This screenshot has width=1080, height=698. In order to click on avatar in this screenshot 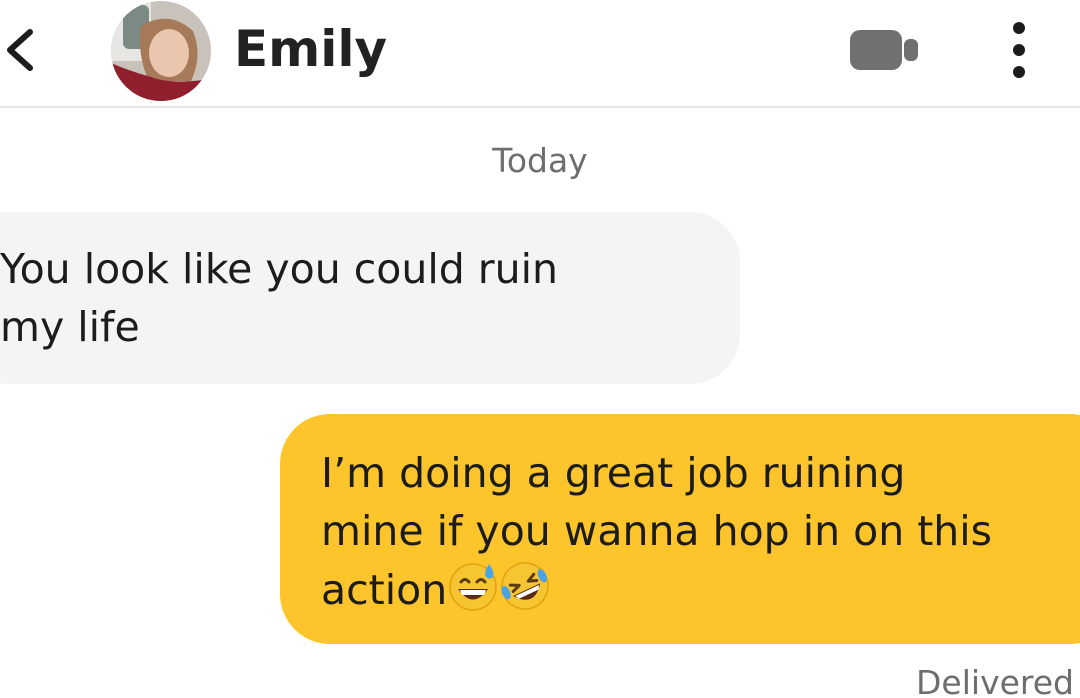, I will do `click(161, 51)`.